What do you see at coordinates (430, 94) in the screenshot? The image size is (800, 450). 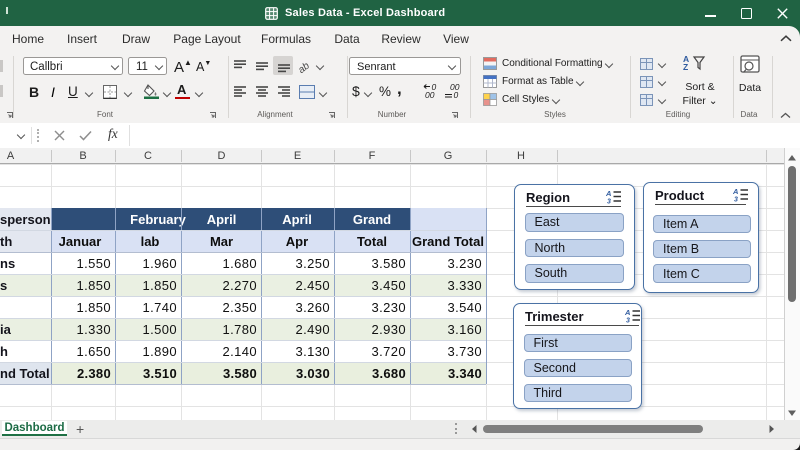 I see `svg-text: 00` at bounding box center [430, 94].